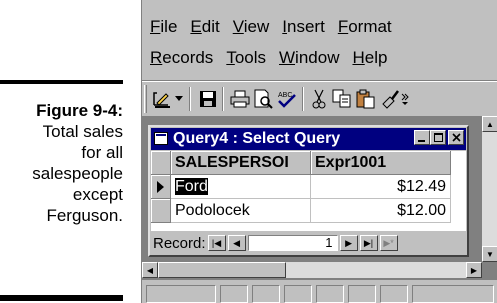 This screenshot has width=497, height=303. Describe the element at coordinates (303, 28) in the screenshot. I see `menu-insert: Insert` at that location.